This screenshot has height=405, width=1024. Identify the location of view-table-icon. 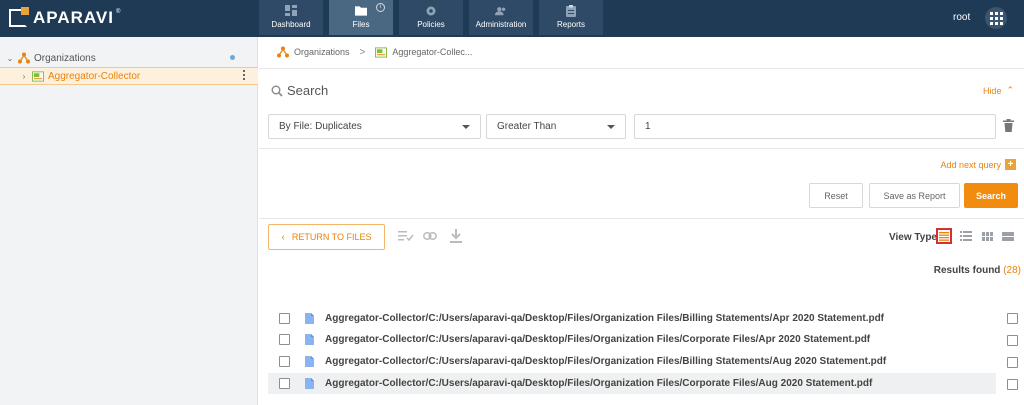
(1008, 236).